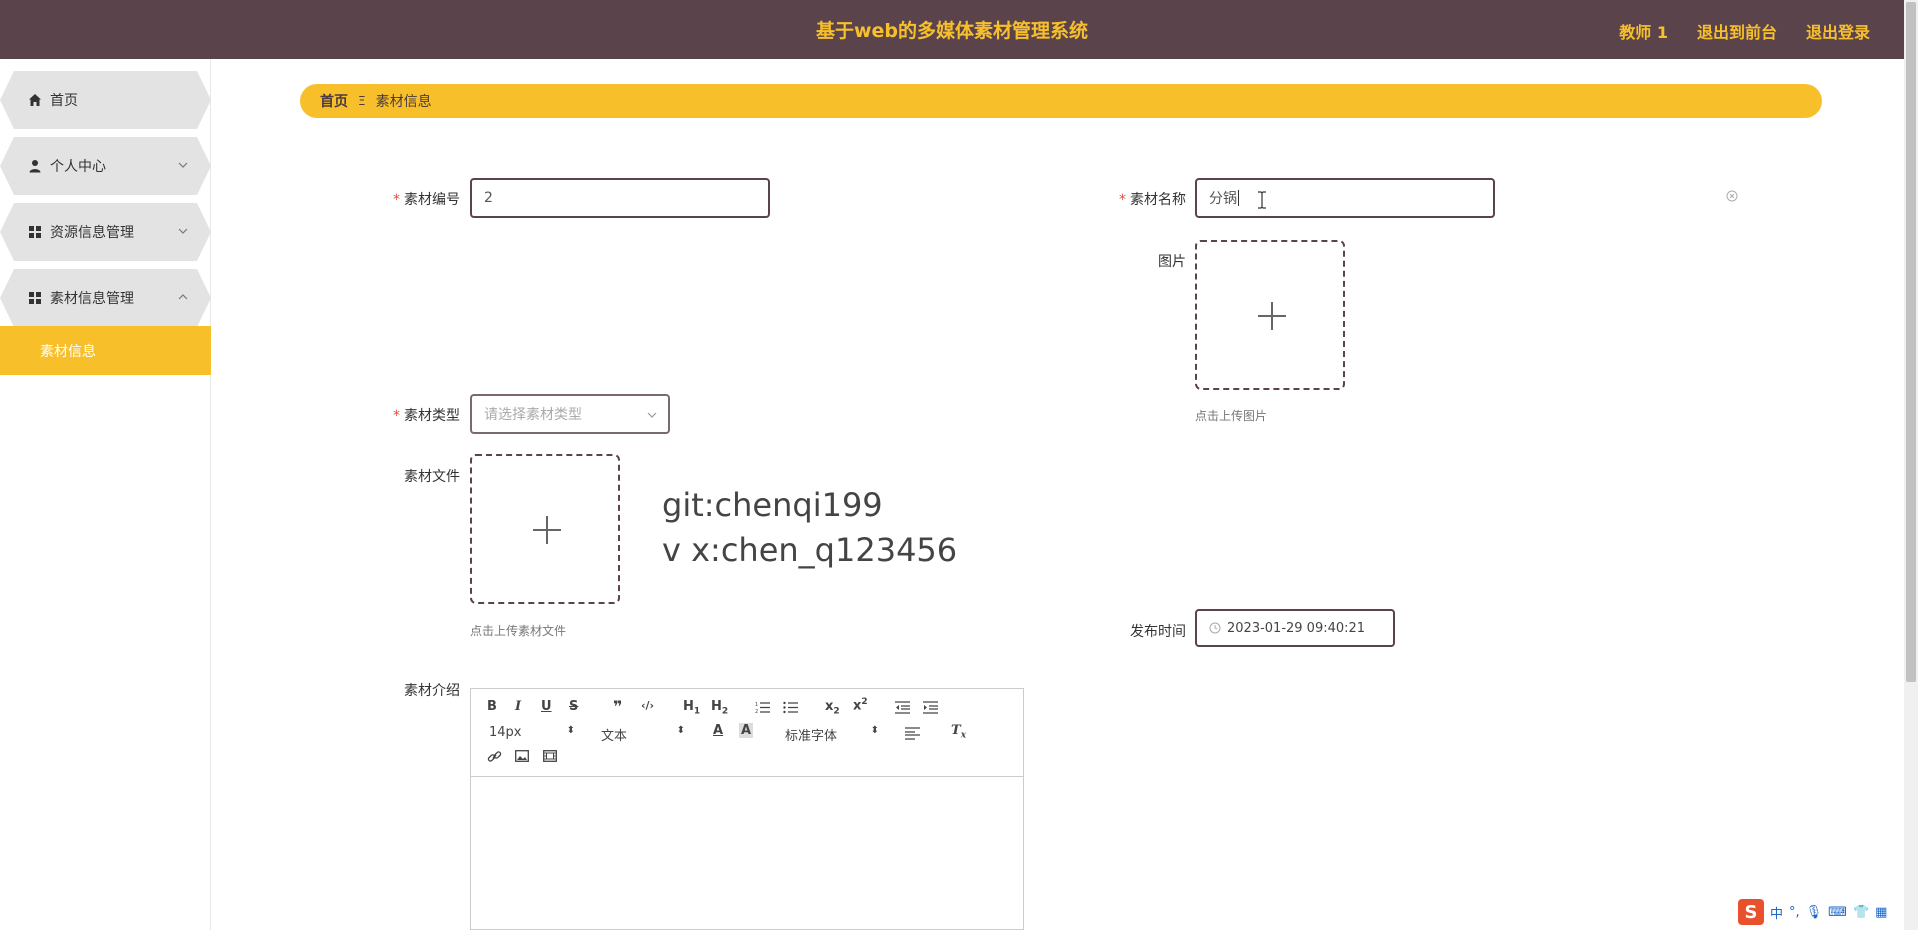 Image resolution: width=1918 pixels, height=930 pixels. Describe the element at coordinates (643, 734) in the screenshot. I see `paragraph-select: 文本 ⬍` at that location.